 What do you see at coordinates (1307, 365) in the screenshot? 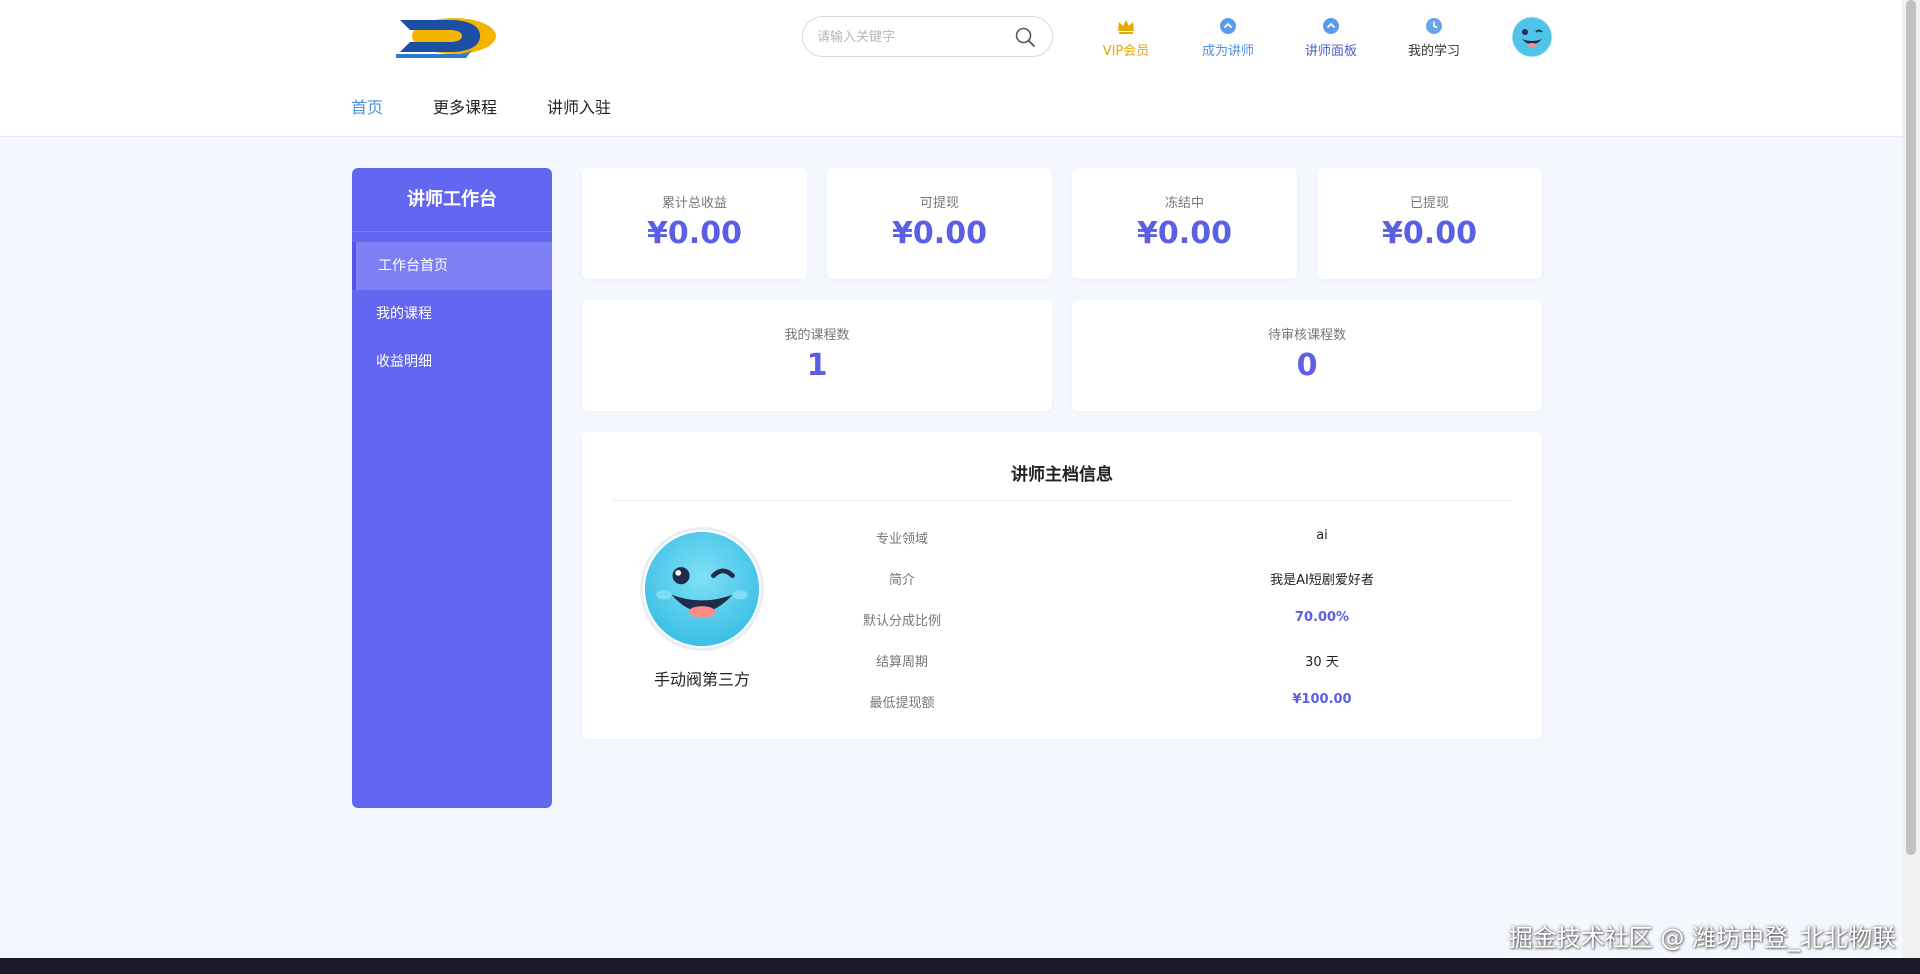
I see `stat-value: 0` at bounding box center [1307, 365].